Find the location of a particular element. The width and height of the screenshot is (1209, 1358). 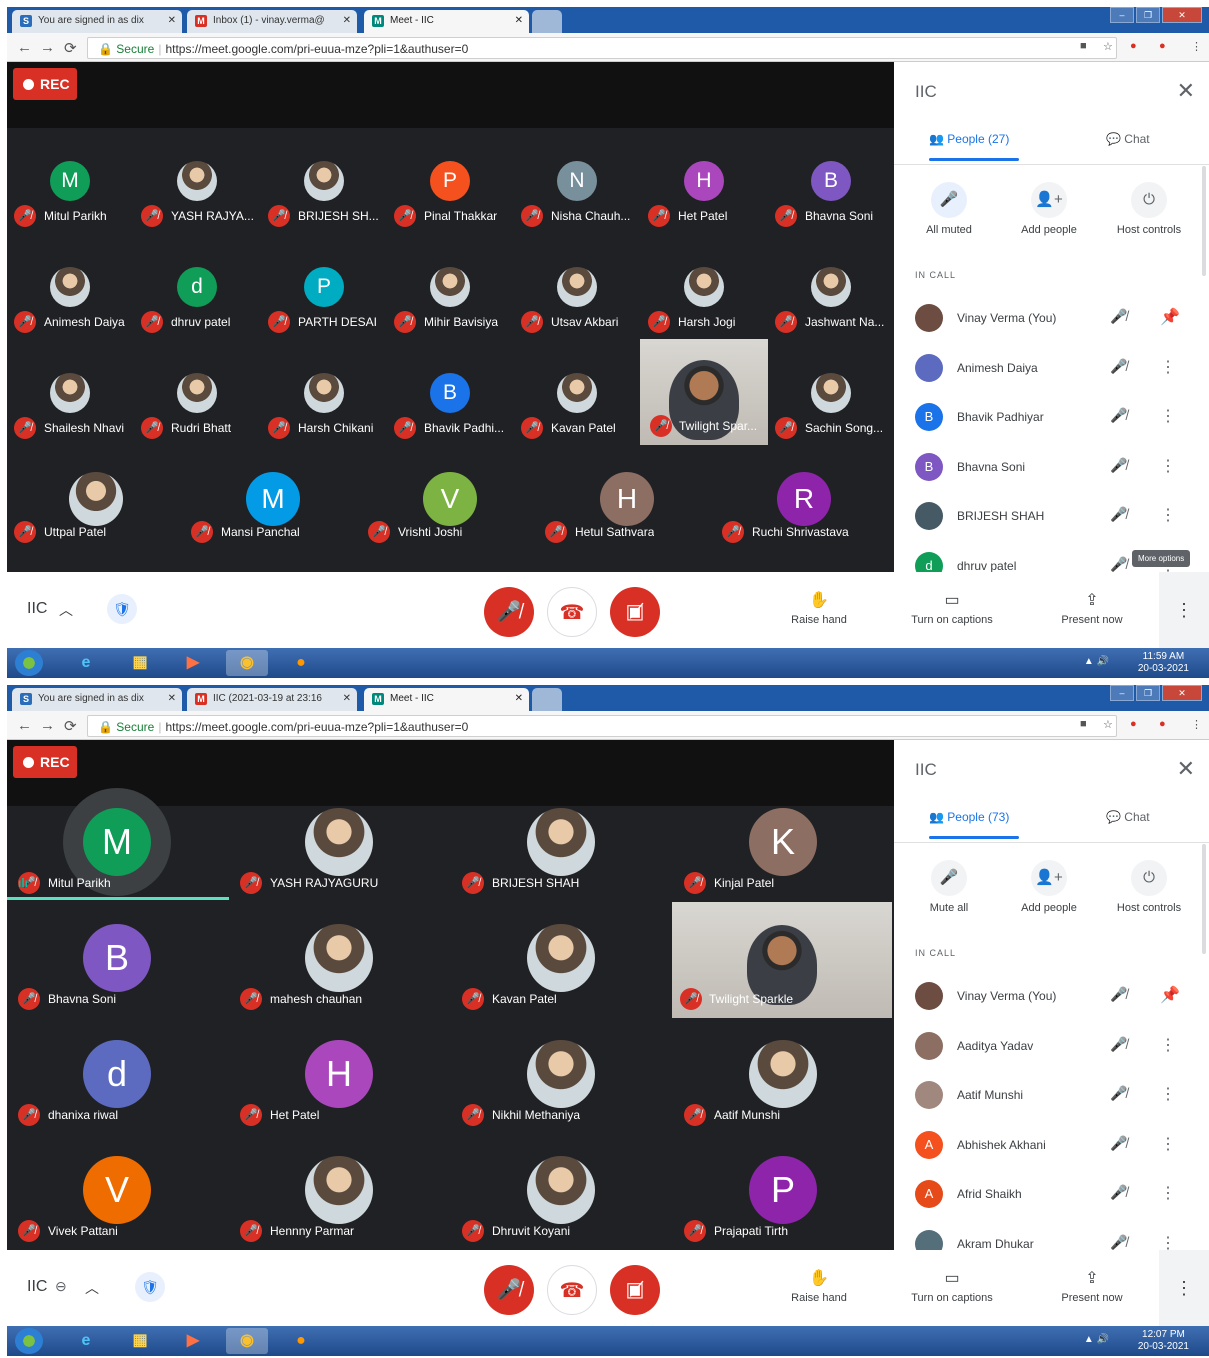

abp-icon: ● is located at coordinates (1162, 724).